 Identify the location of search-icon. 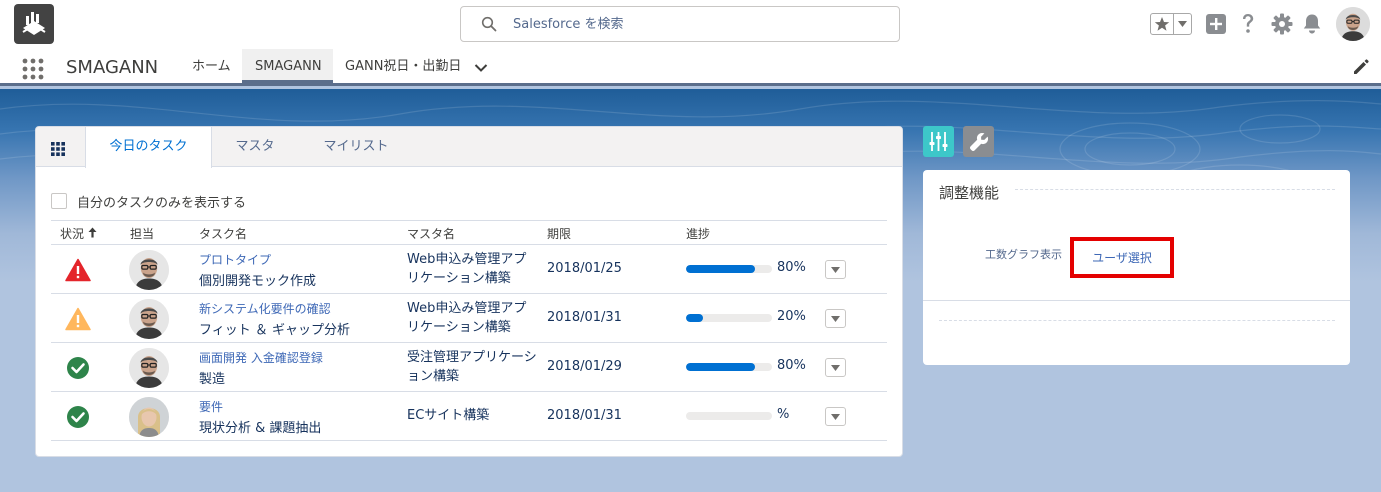
(489, 24).